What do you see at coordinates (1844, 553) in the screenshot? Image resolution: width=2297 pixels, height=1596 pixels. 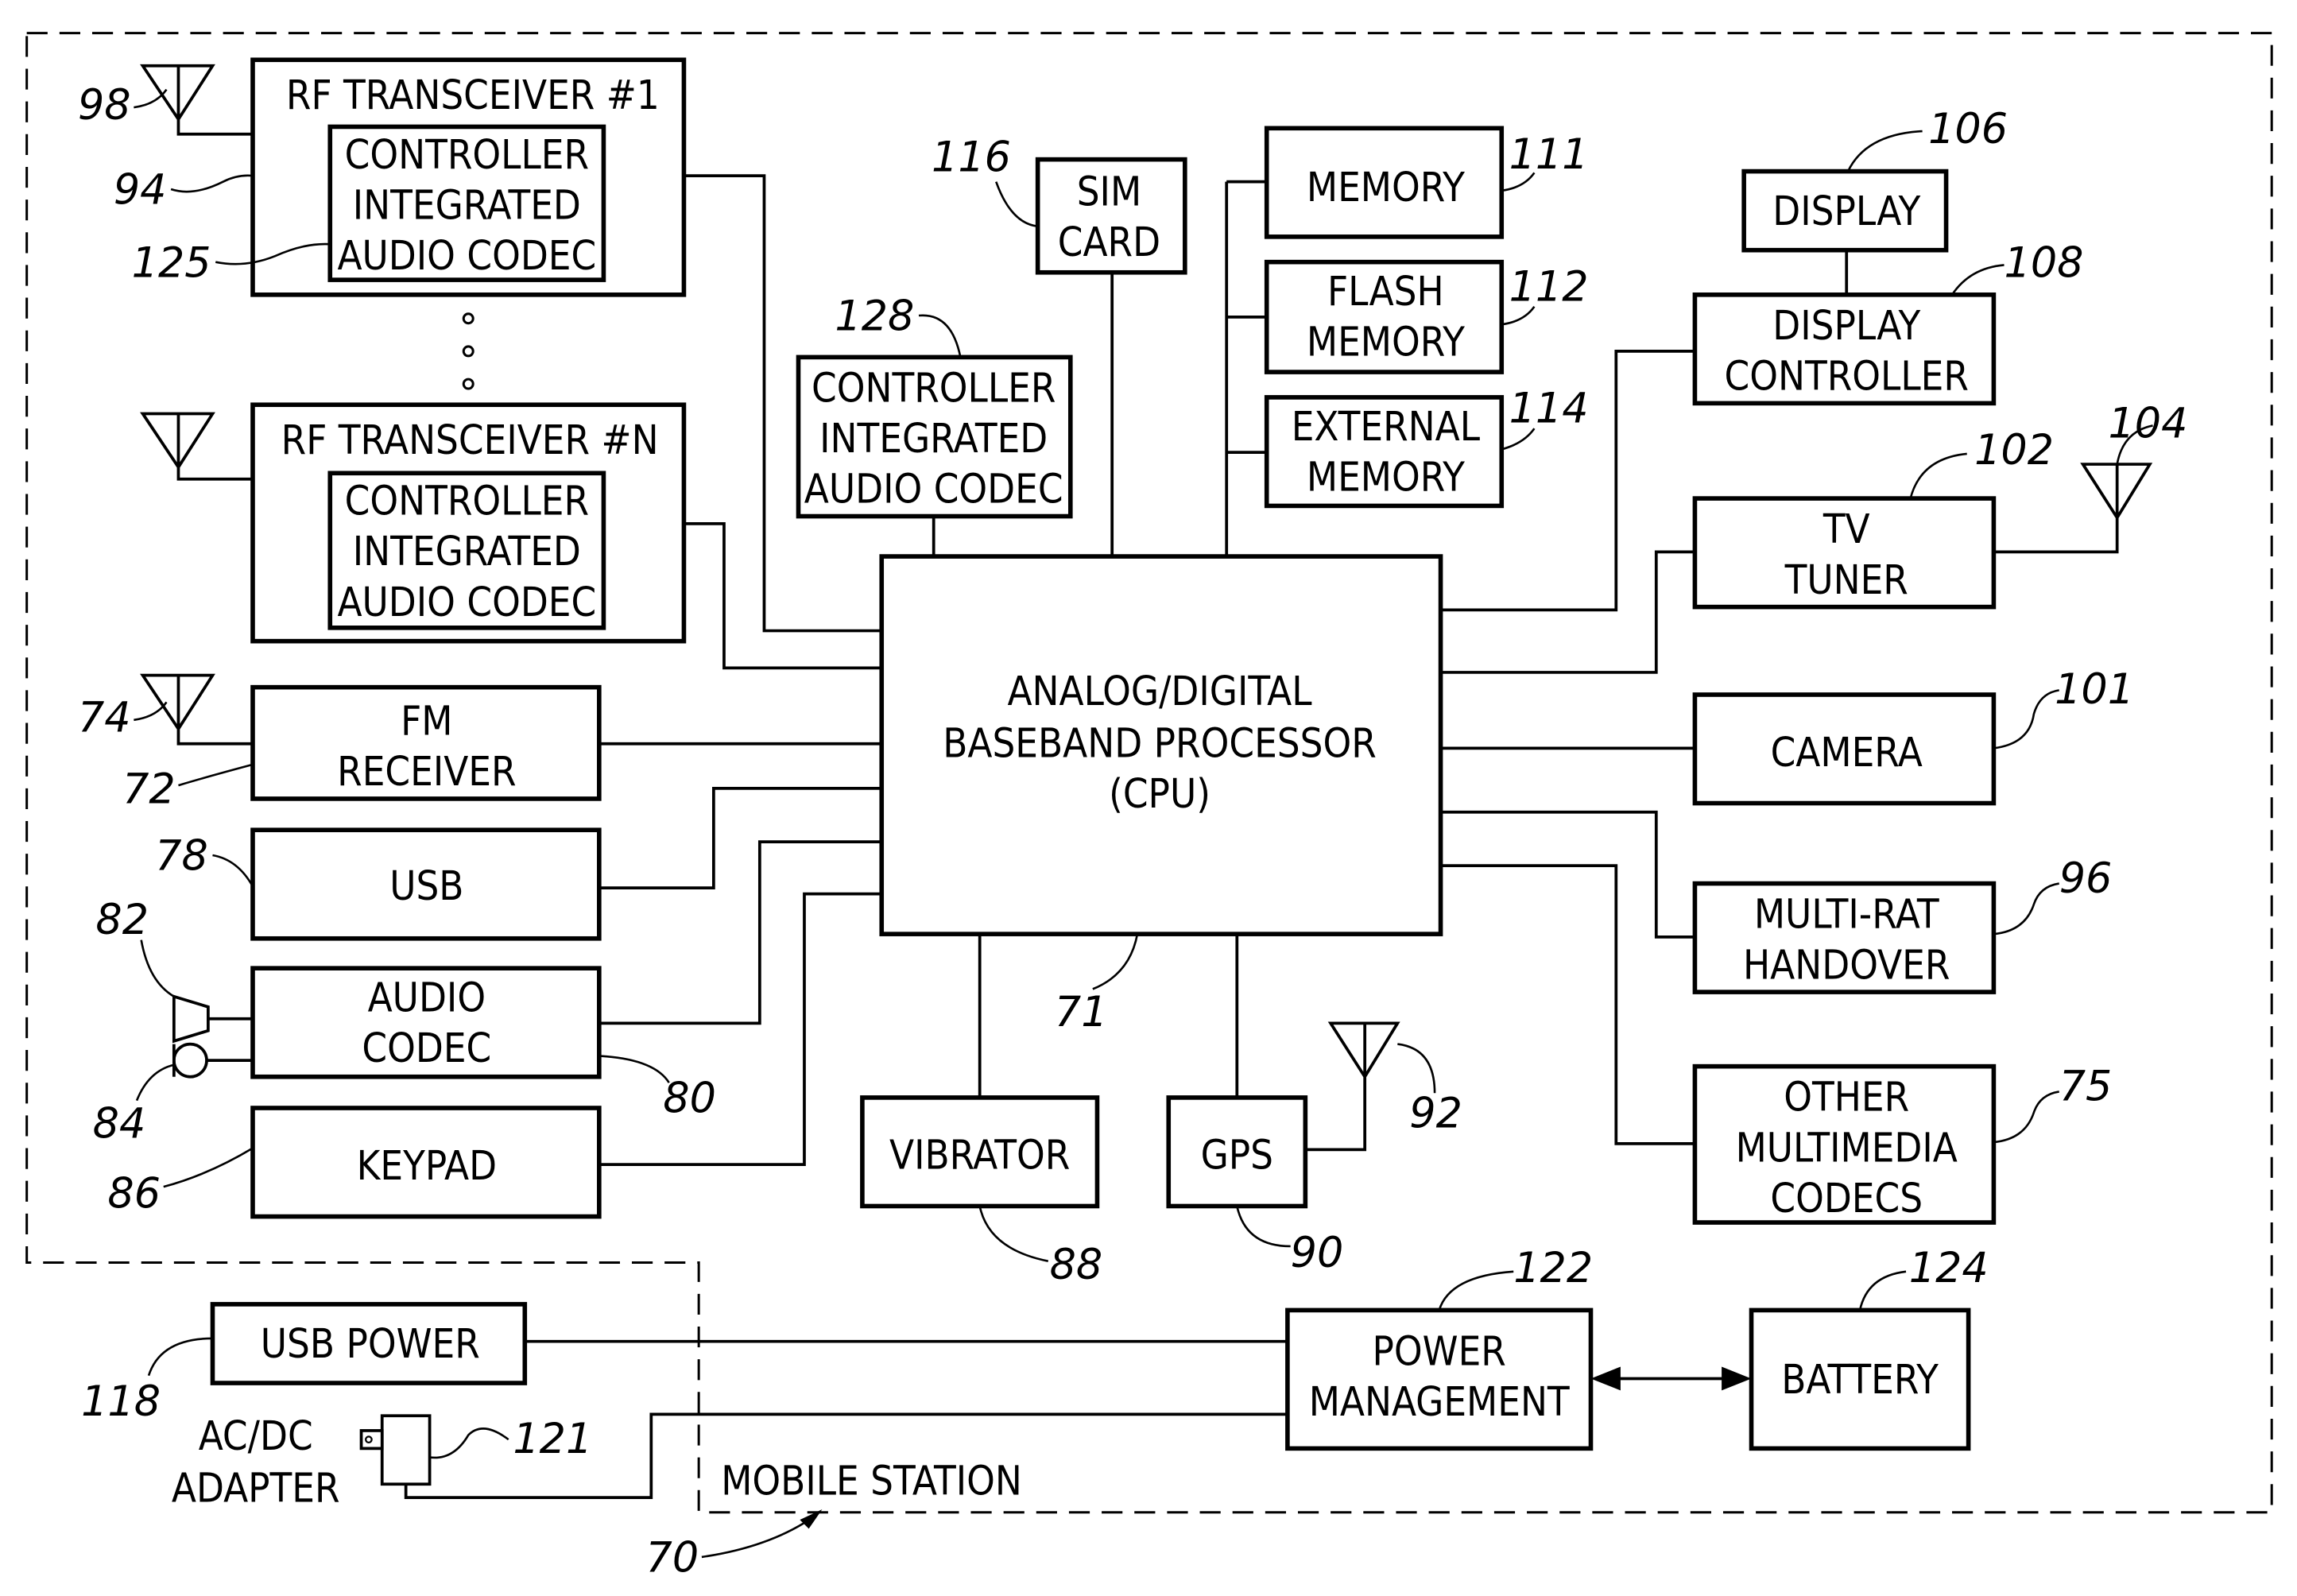 I see `tv-tuner-block: TV TUNER` at bounding box center [1844, 553].